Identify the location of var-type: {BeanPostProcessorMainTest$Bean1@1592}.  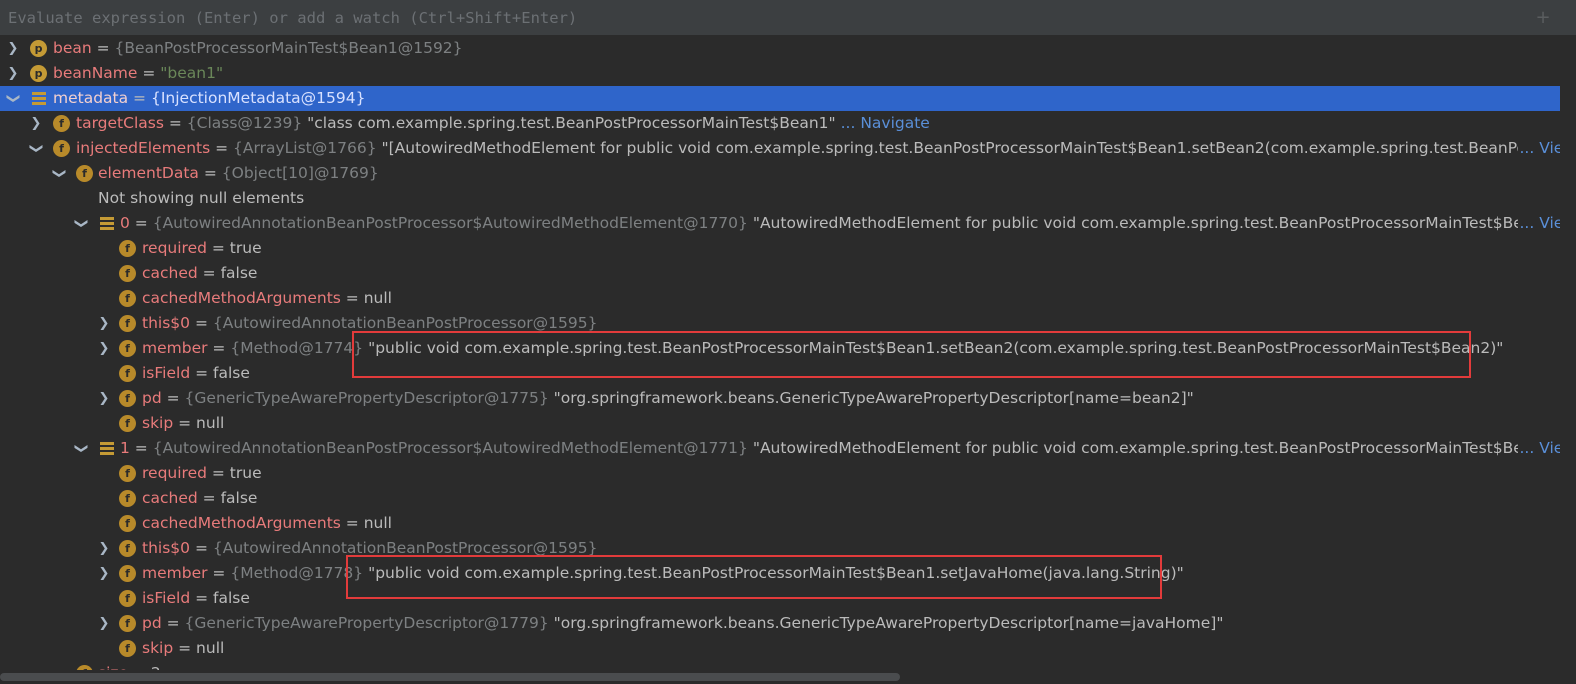
(288, 48).